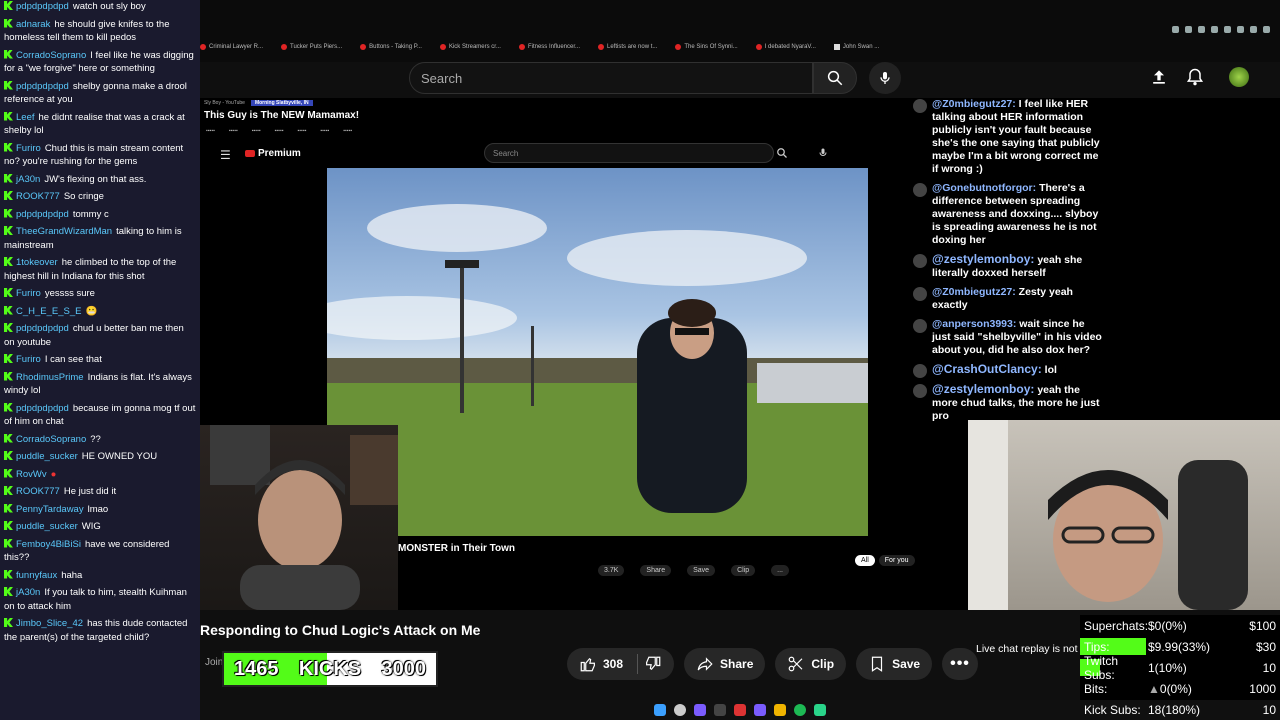 This screenshot has height=720, width=1280. I want to click on inner-save: Save, so click(701, 570).